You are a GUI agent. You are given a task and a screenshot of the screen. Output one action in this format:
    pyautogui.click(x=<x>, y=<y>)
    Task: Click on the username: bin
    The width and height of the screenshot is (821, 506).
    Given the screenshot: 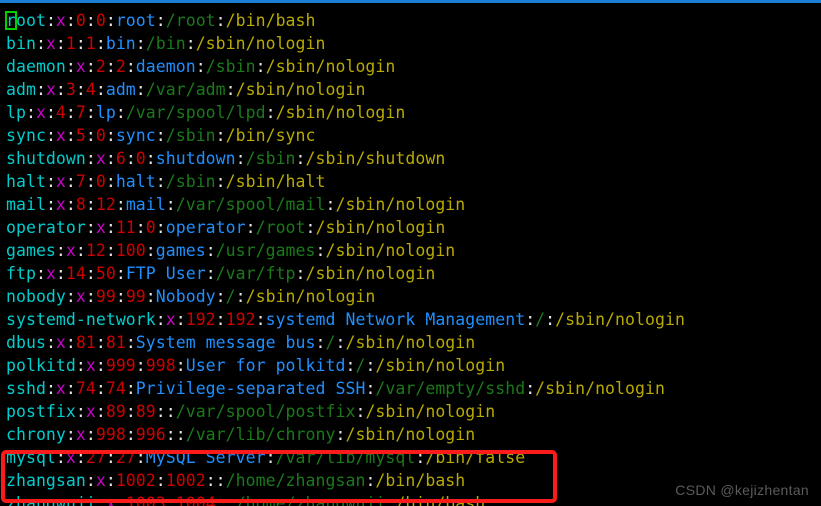 What is the action you would take?
    pyautogui.click(x=21, y=43)
    